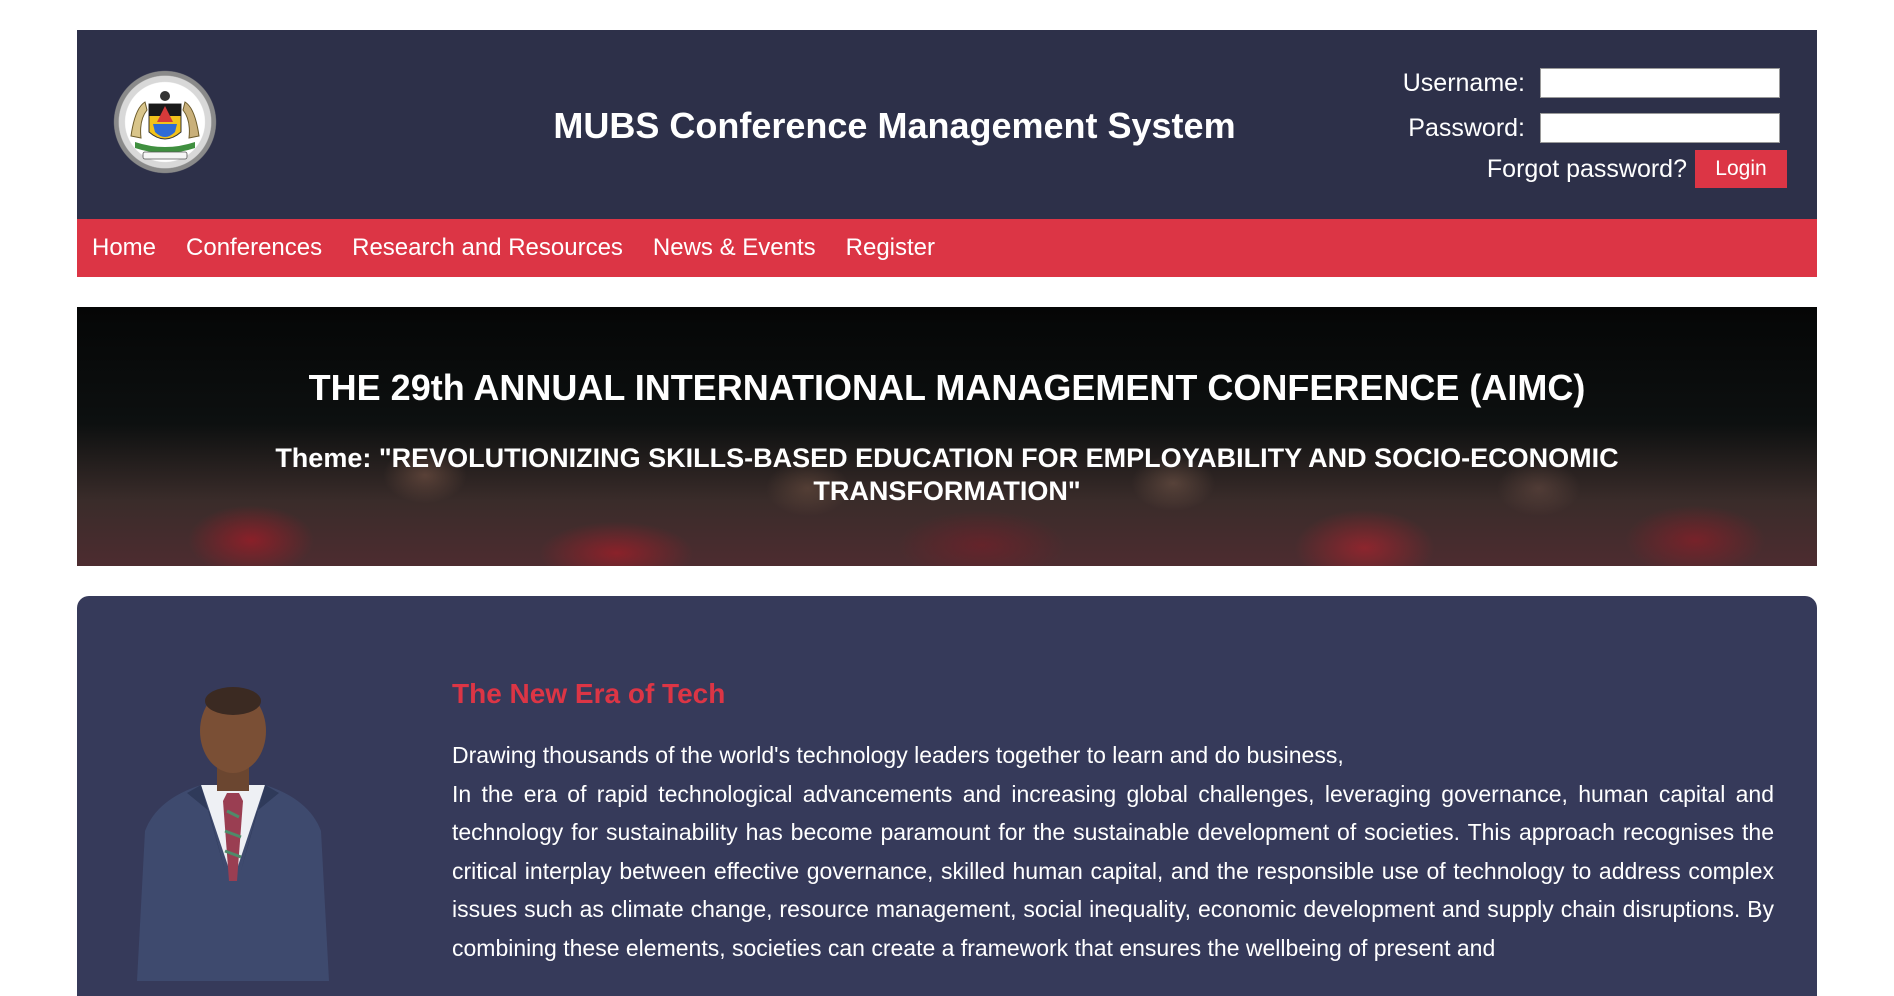  I want to click on nav-item-register: Register, so click(890, 248).